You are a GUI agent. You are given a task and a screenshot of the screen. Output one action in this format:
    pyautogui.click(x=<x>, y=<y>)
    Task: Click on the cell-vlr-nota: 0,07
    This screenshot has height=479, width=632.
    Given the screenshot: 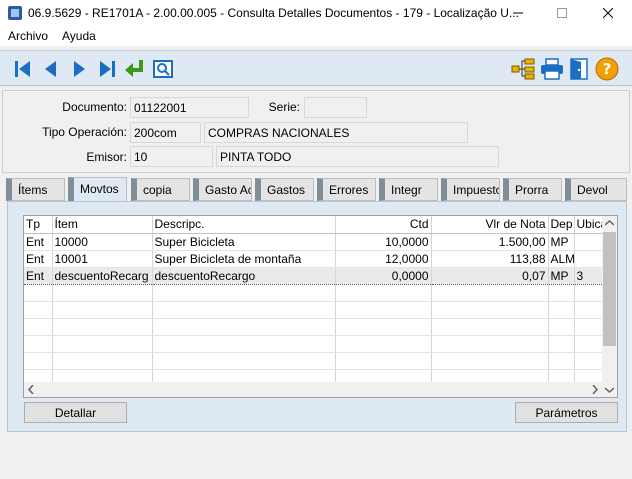 What is the action you would take?
    pyautogui.click(x=490, y=275)
    